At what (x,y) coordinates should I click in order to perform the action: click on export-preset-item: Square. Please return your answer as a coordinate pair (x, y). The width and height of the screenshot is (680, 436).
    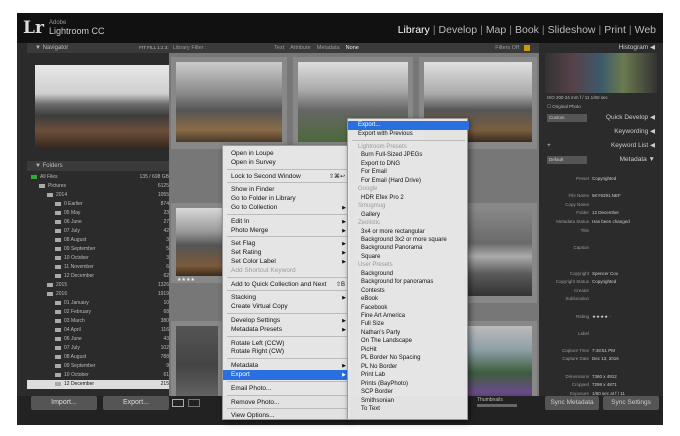
    Looking at the image, I should click on (408, 257).